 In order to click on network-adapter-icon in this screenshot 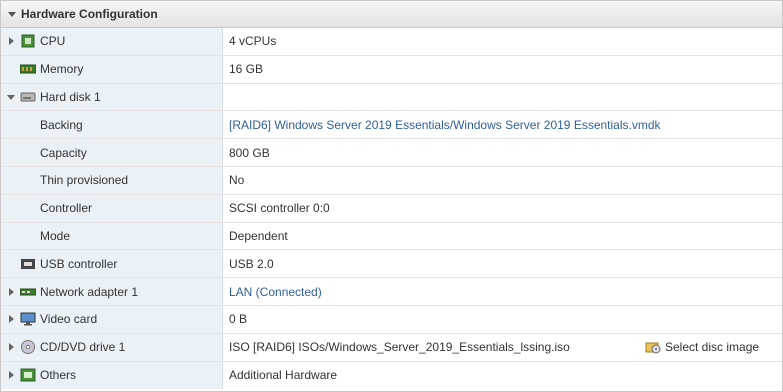, I will do `click(28, 292)`.